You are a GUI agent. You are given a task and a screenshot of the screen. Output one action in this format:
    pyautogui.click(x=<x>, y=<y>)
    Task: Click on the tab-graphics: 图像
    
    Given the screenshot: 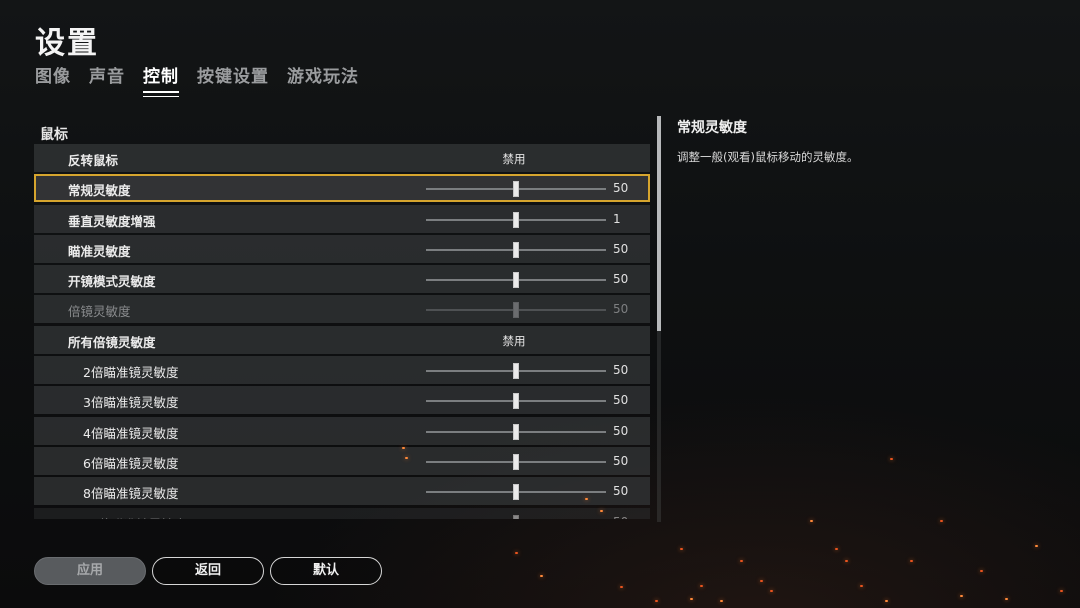 What is the action you would take?
    pyautogui.click(x=53, y=77)
    